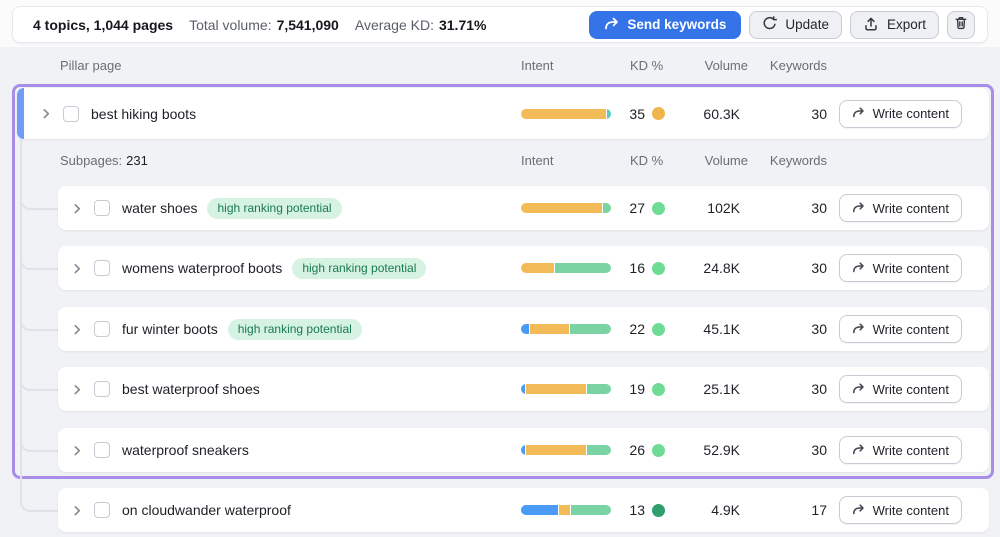 The width and height of the screenshot is (1000, 537). I want to click on volume-value: 52.9K, so click(721, 450).